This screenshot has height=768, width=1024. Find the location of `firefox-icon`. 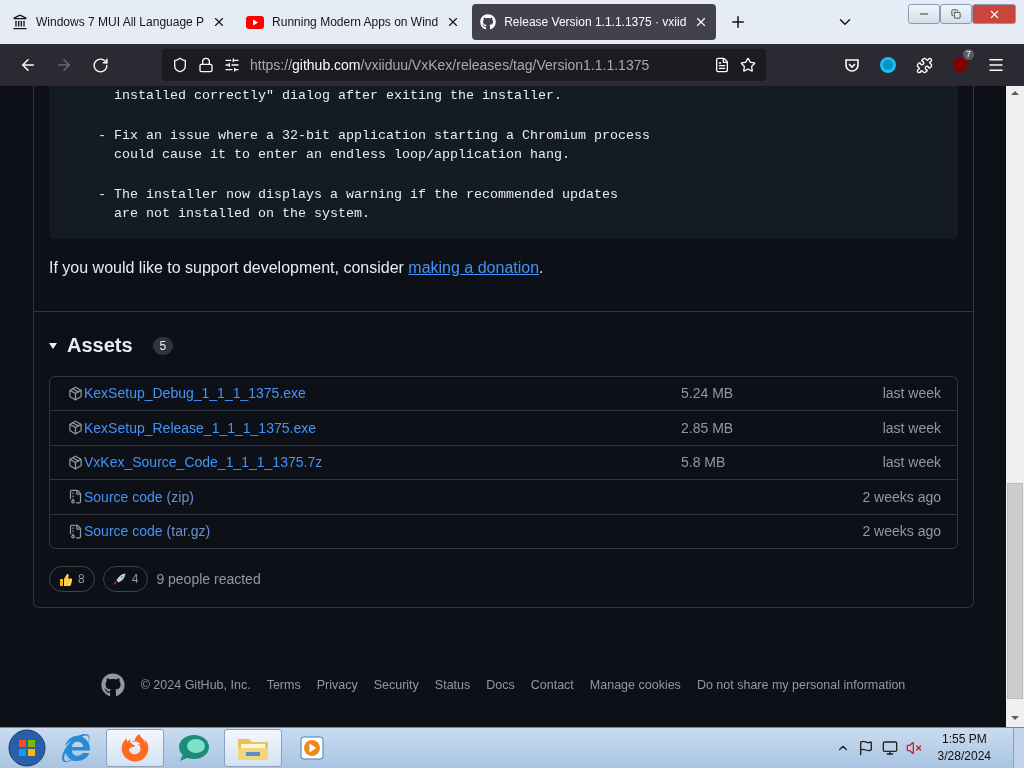

firefox-icon is located at coordinates (135, 748).